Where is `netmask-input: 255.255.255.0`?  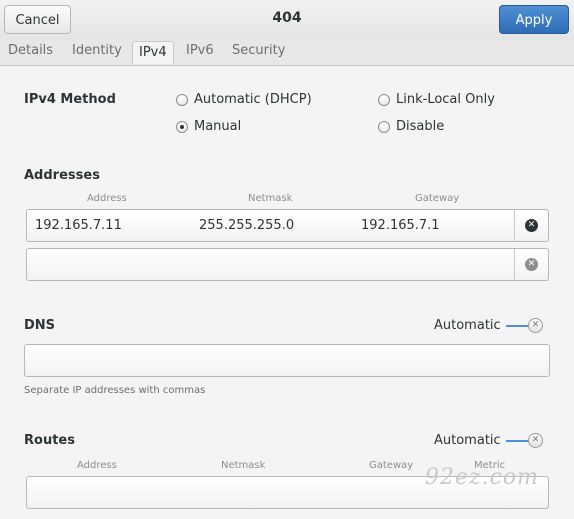 netmask-input: 255.255.255.0 is located at coordinates (246, 225).